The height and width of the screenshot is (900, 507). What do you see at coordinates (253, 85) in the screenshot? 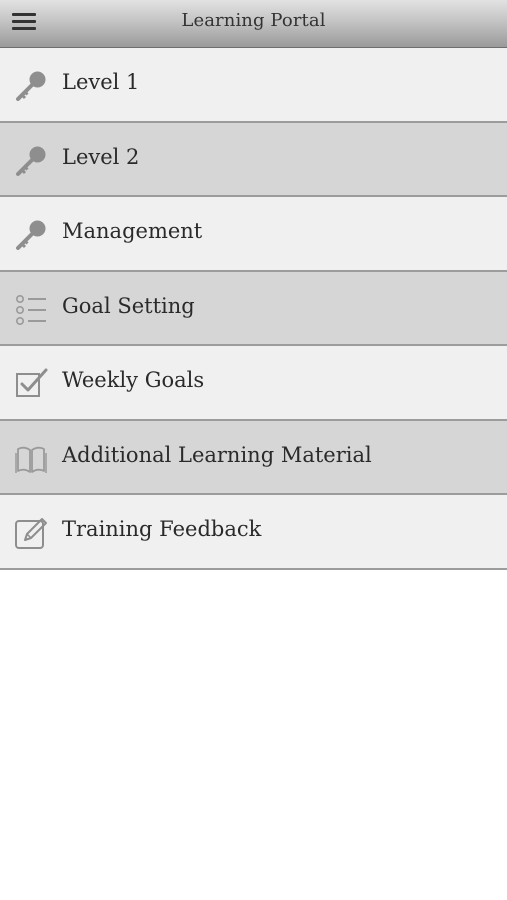
I see `menu-item-level-1: Level 1` at bounding box center [253, 85].